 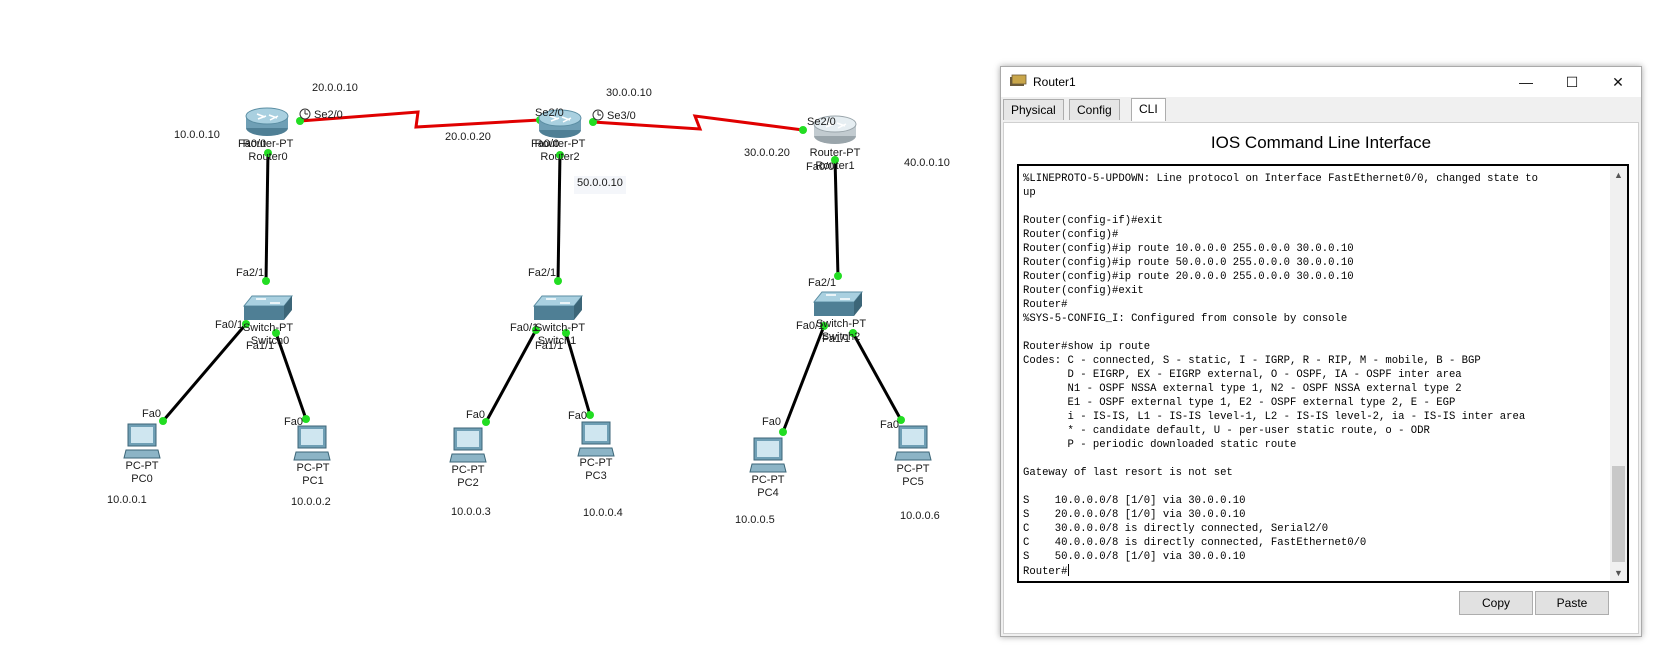 I want to click on link-router0-switch0, so click(x=267, y=216).